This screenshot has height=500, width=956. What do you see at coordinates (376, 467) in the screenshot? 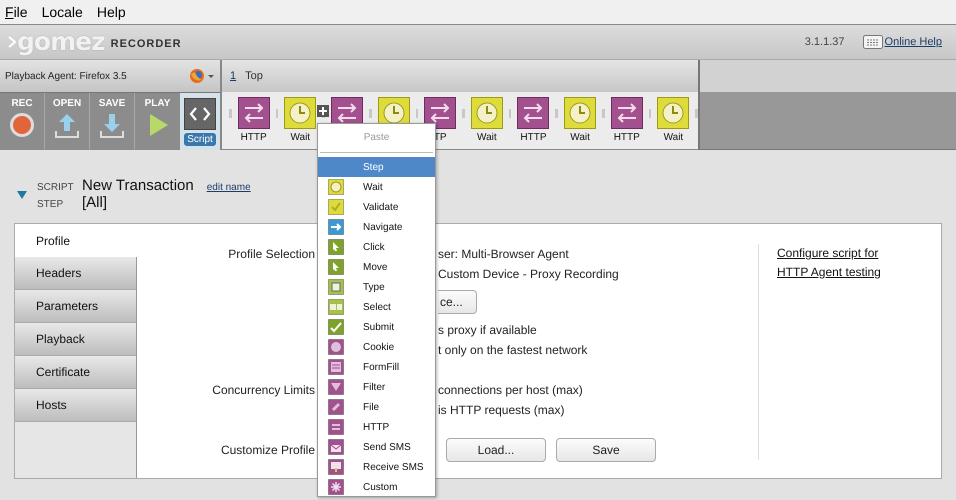
I see `menu-item: Receive SMS` at bounding box center [376, 467].